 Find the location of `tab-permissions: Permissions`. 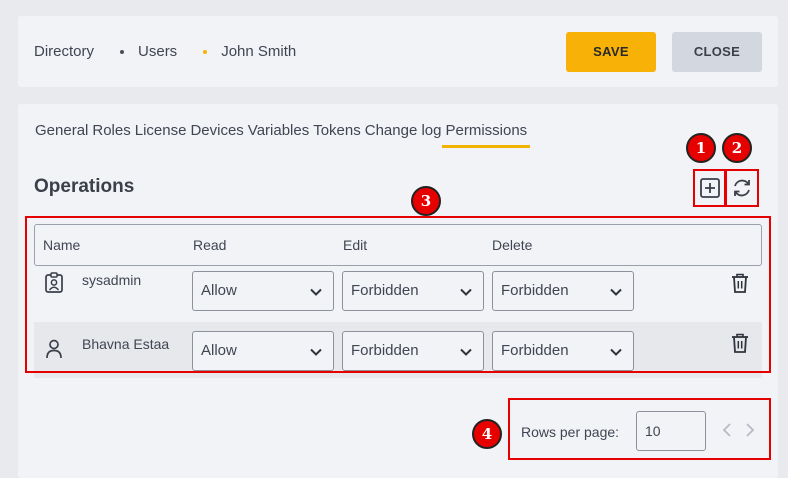

tab-permissions: Permissions is located at coordinates (486, 135).